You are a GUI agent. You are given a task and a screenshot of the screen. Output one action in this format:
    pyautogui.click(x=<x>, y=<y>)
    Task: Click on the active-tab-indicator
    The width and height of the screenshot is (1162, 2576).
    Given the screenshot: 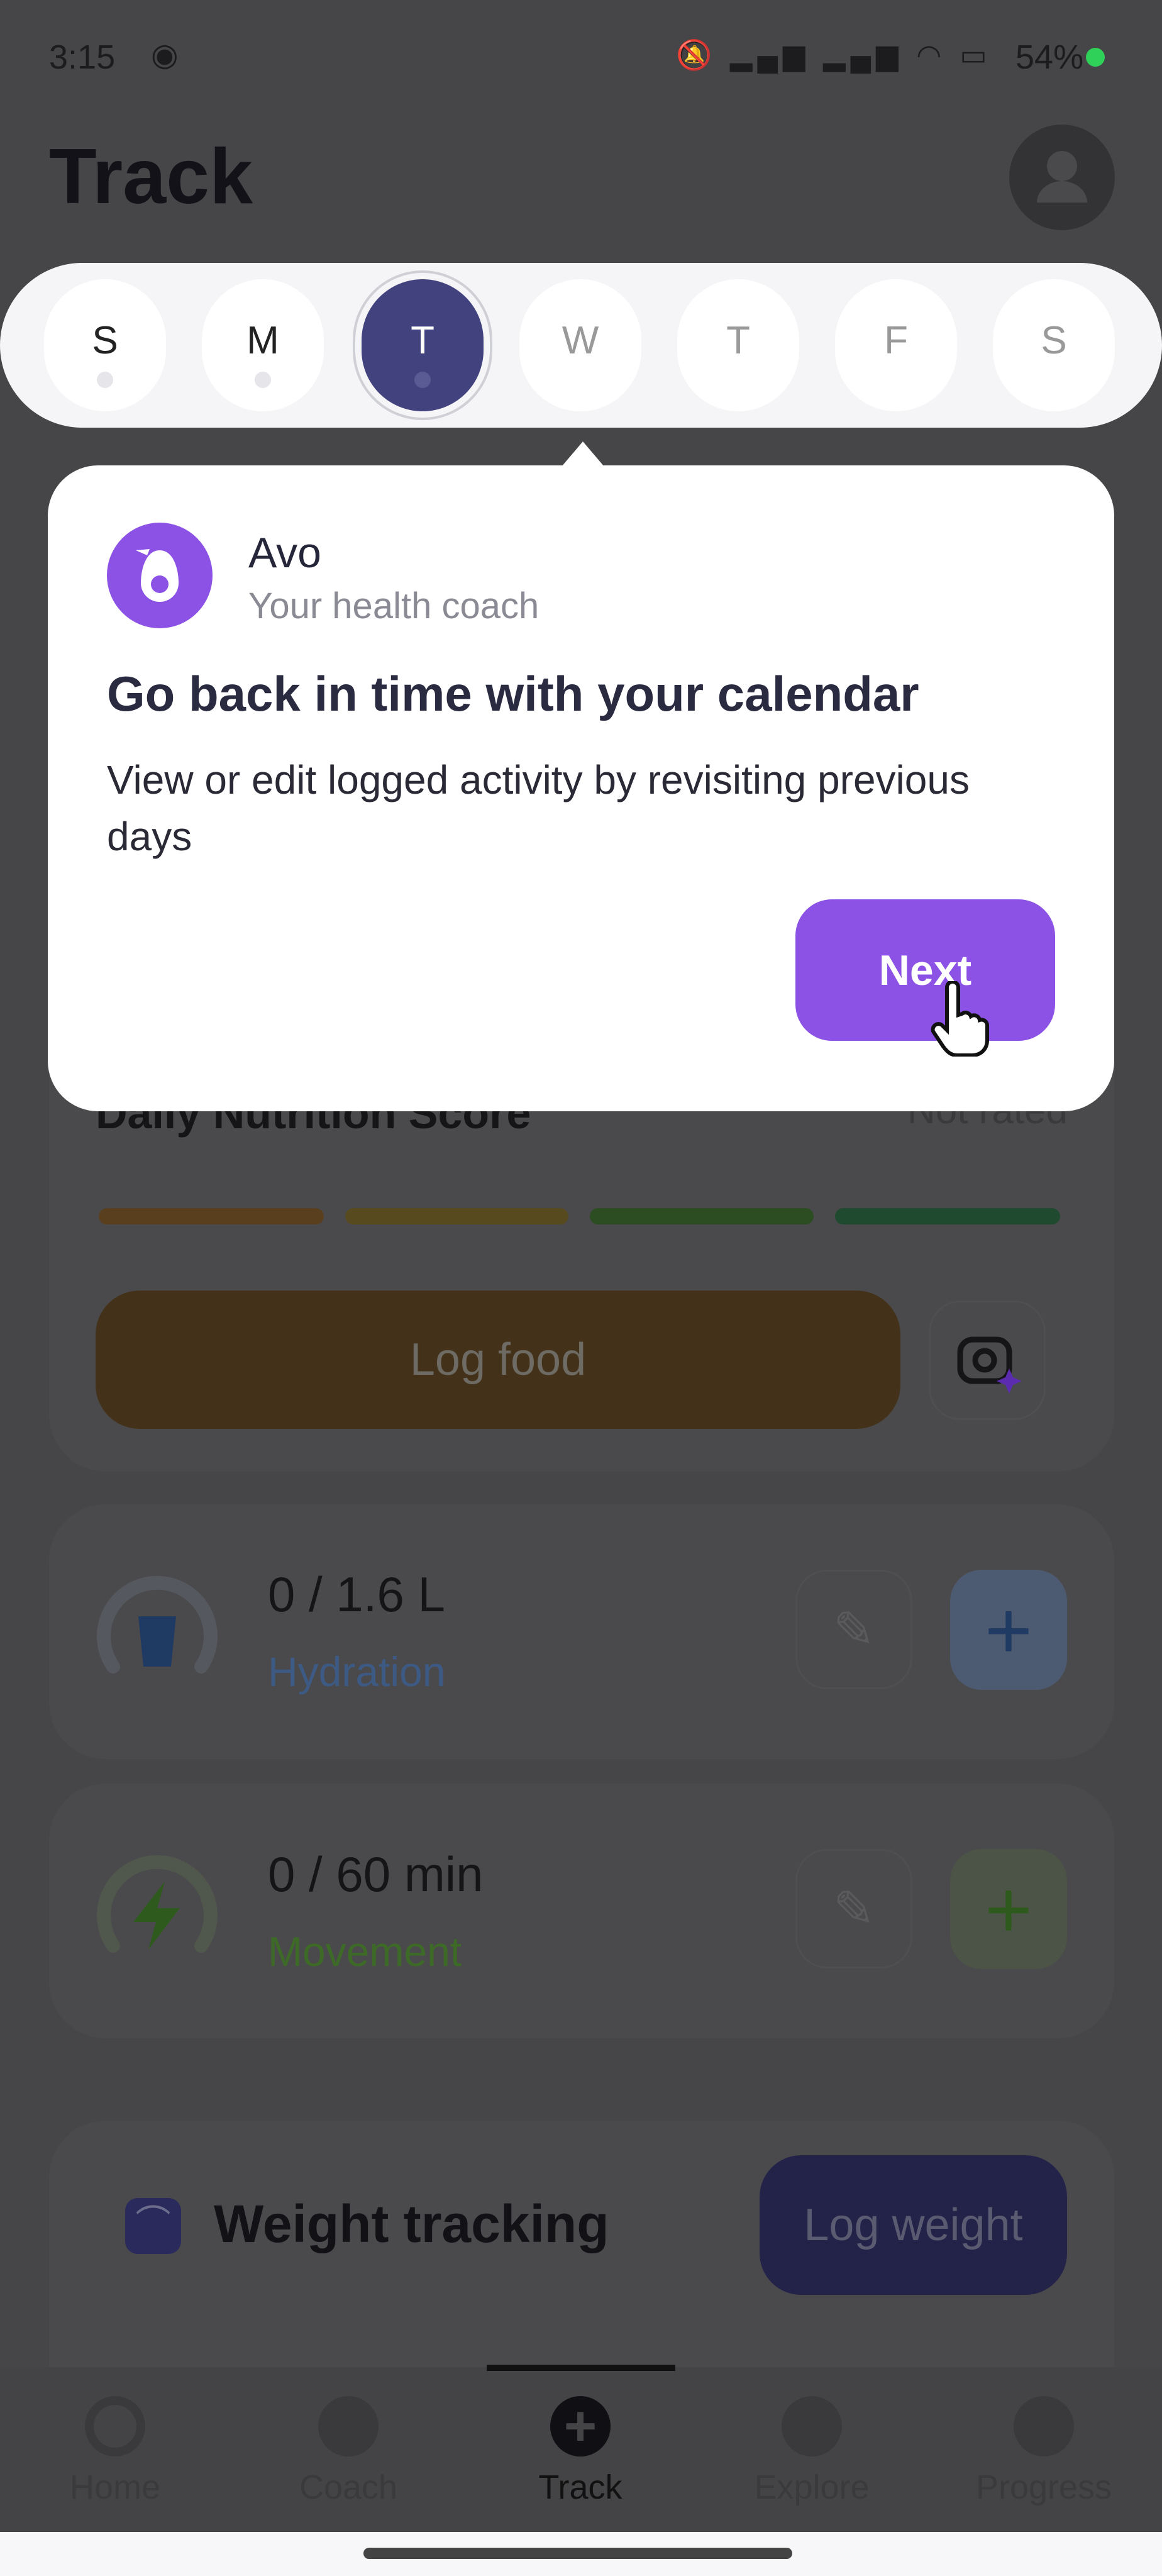 What is the action you would take?
    pyautogui.click(x=581, y=2368)
    